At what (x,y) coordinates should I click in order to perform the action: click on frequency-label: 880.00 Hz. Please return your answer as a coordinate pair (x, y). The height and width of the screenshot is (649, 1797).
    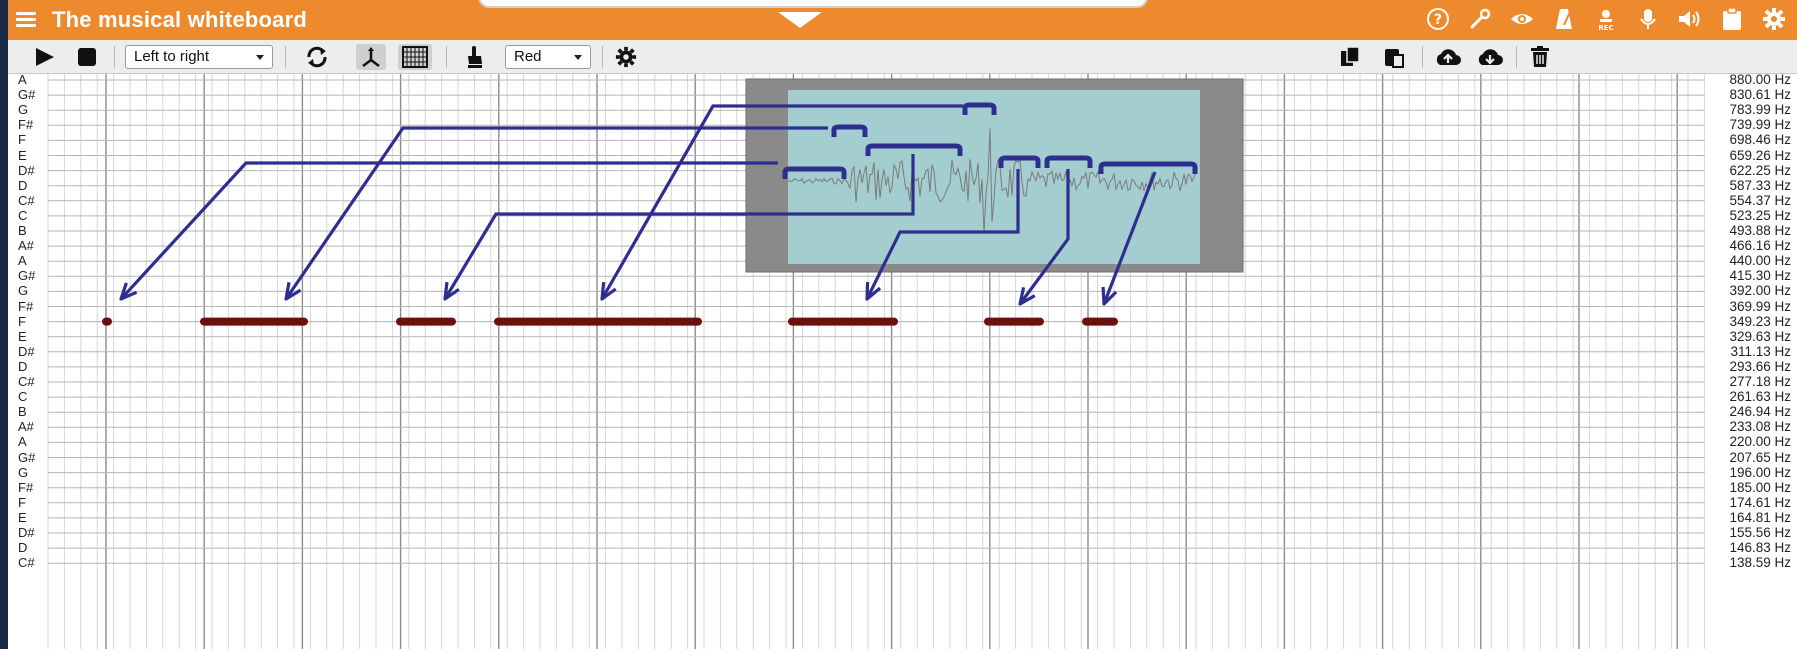
    Looking at the image, I should click on (1760, 79).